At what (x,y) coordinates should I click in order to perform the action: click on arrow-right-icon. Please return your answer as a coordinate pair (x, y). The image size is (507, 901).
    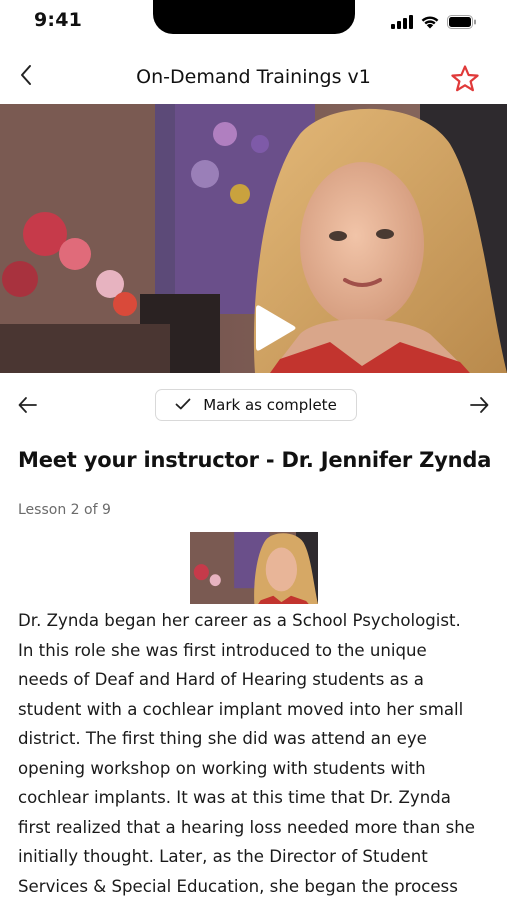
    Looking at the image, I should click on (479, 405).